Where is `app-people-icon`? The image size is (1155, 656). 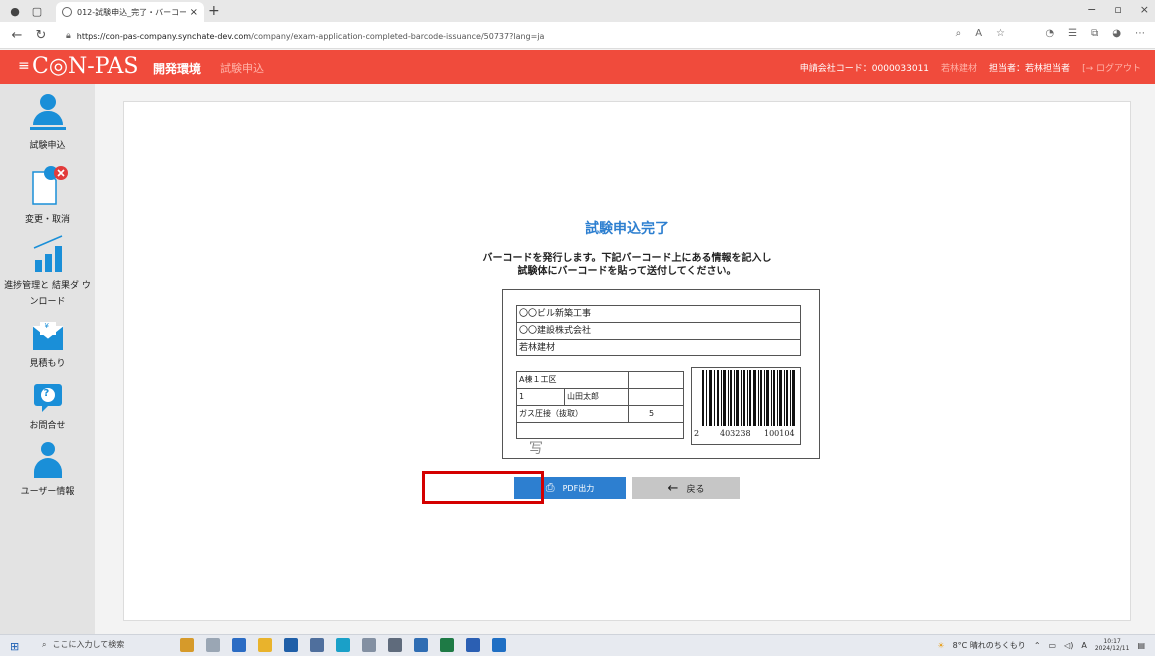
app-people-icon is located at coordinates (369, 645).